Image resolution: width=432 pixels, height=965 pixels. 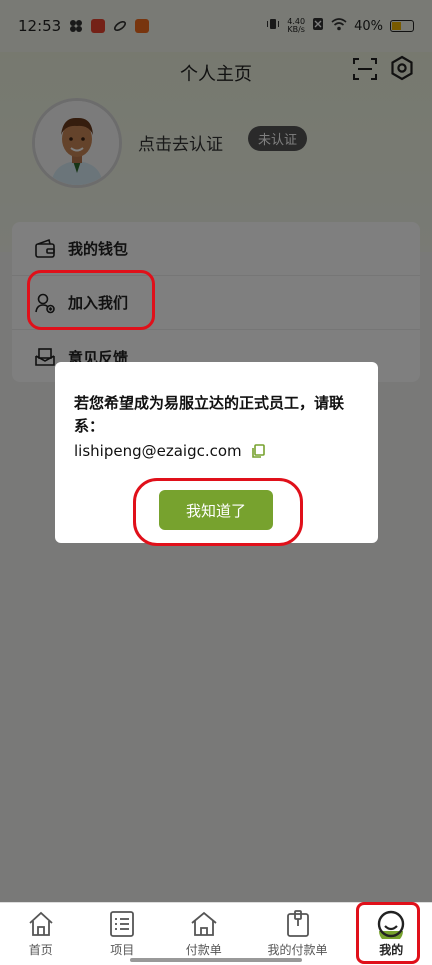 I want to click on nav-label: 项目, so click(x=122, y=950).